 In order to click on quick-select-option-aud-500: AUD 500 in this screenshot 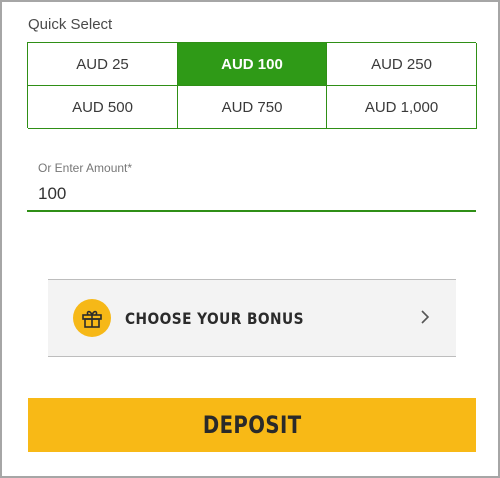, I will do `click(103, 107)`.